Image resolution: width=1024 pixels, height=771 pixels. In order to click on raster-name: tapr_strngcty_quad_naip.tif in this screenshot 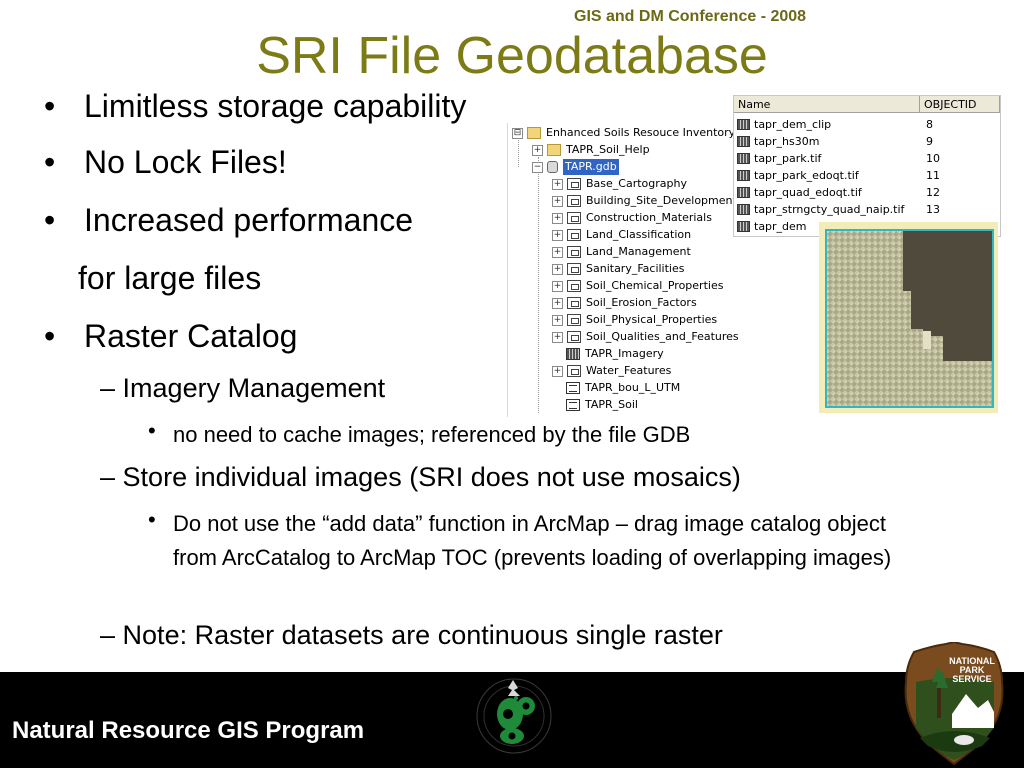, I will do `click(829, 209)`.